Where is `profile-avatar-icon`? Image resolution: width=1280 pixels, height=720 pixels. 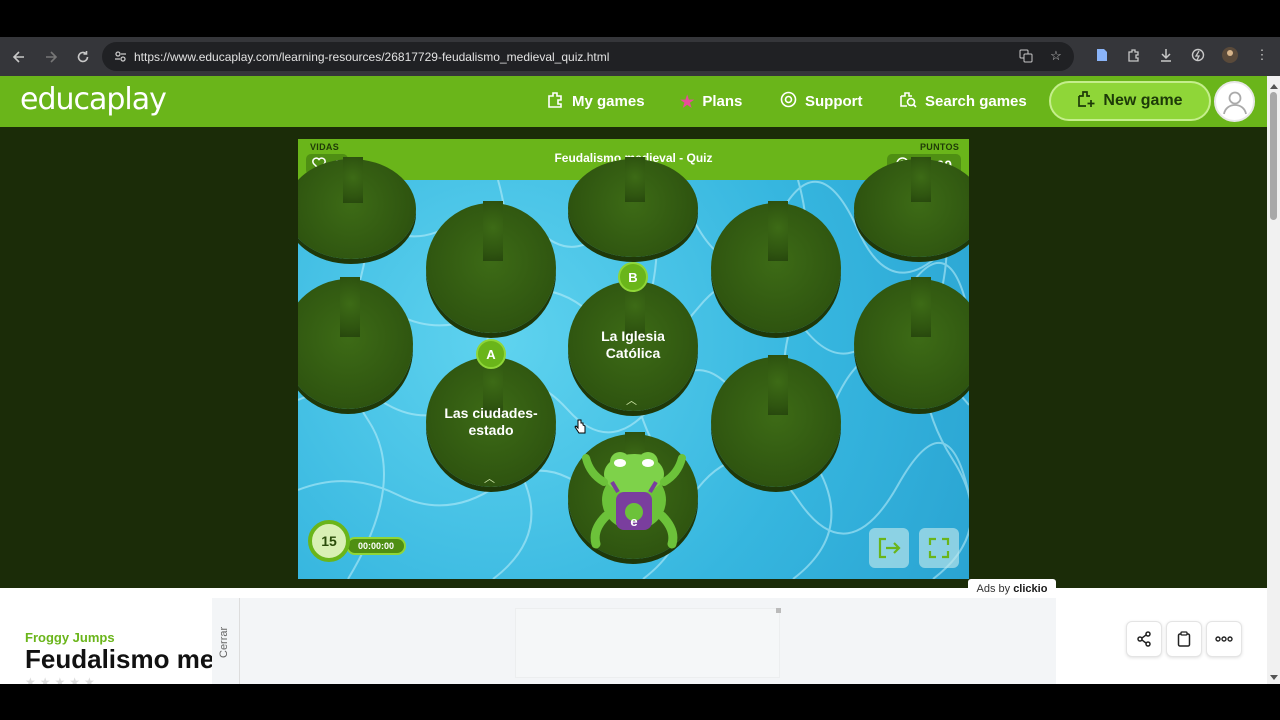
profile-avatar-icon is located at coordinates (1230, 55).